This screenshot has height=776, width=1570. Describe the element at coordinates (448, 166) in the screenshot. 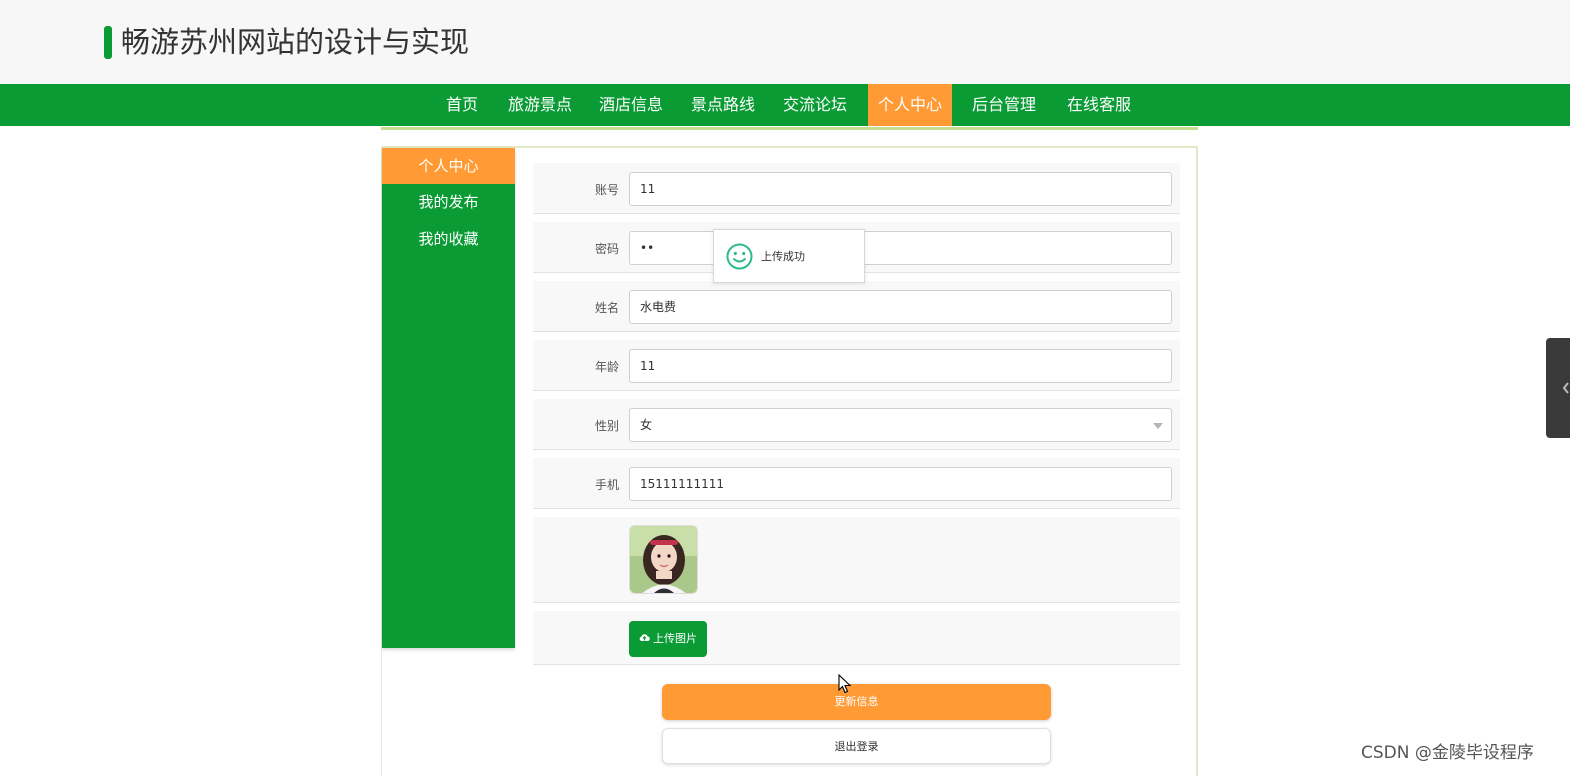

I see `sidebar-item-profile: 个人中心` at that location.